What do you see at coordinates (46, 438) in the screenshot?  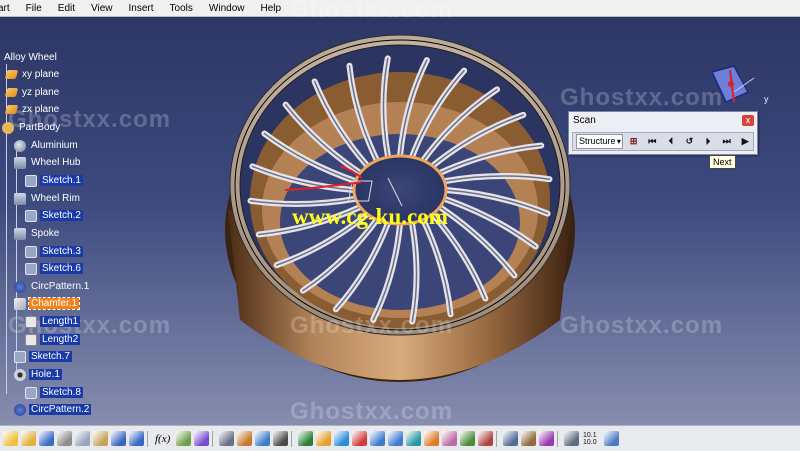 I see `save-icon` at bounding box center [46, 438].